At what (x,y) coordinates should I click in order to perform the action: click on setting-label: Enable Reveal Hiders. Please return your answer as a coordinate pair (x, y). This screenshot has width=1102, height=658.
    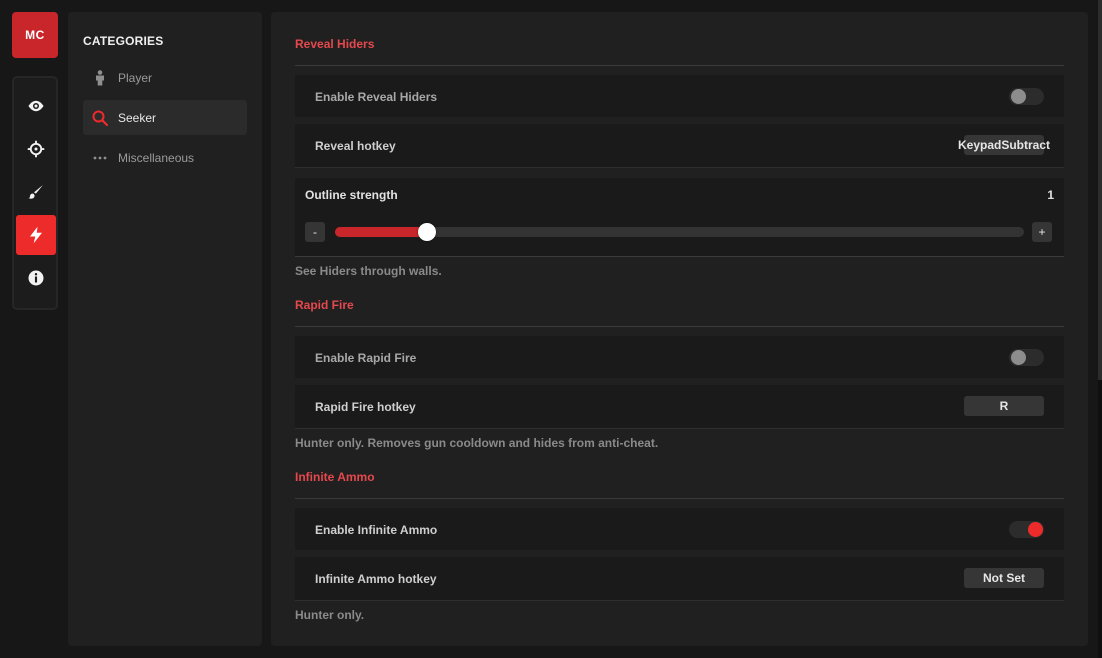
    Looking at the image, I should click on (376, 97).